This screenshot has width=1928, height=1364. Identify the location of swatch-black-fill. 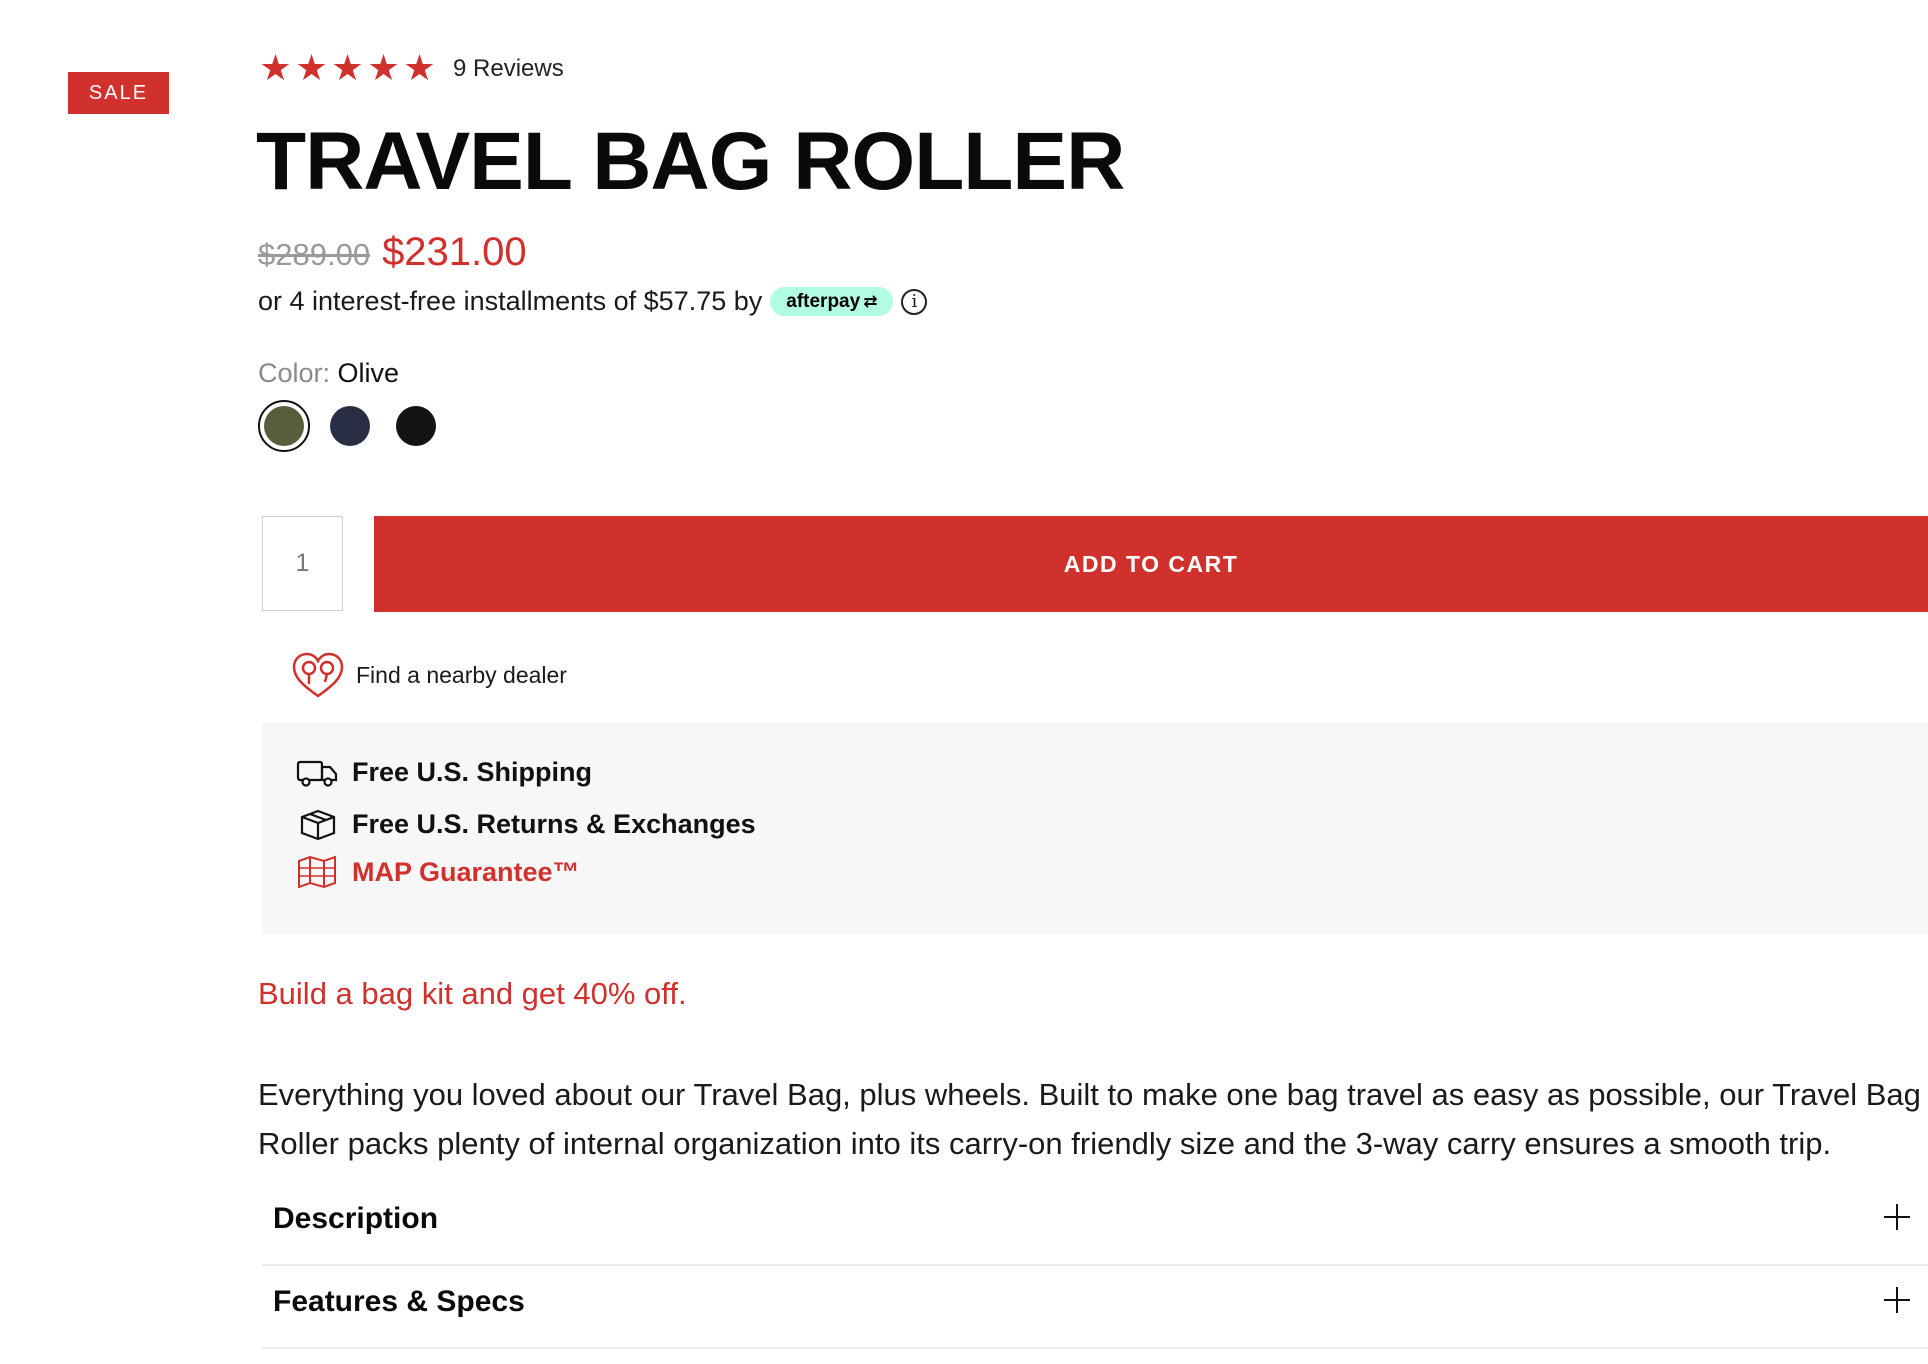
(416, 426).